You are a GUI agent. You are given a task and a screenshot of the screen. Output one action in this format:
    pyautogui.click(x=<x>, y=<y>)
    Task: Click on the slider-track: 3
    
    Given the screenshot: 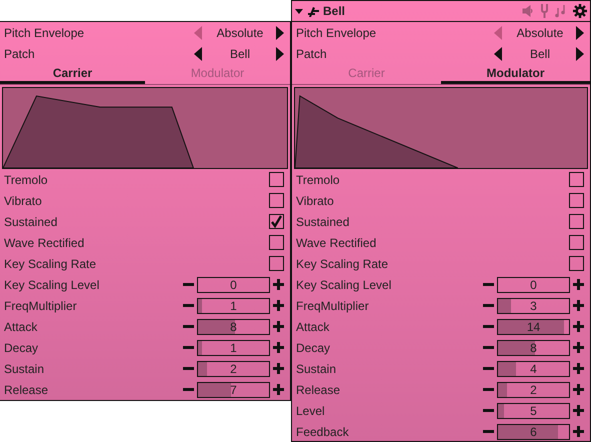 What is the action you would take?
    pyautogui.click(x=533, y=306)
    